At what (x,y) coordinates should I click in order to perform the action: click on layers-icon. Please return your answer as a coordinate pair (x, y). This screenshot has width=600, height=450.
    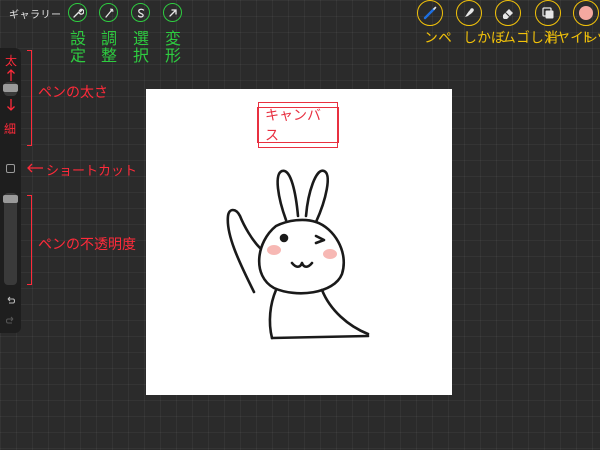
    Looking at the image, I should click on (548, 13).